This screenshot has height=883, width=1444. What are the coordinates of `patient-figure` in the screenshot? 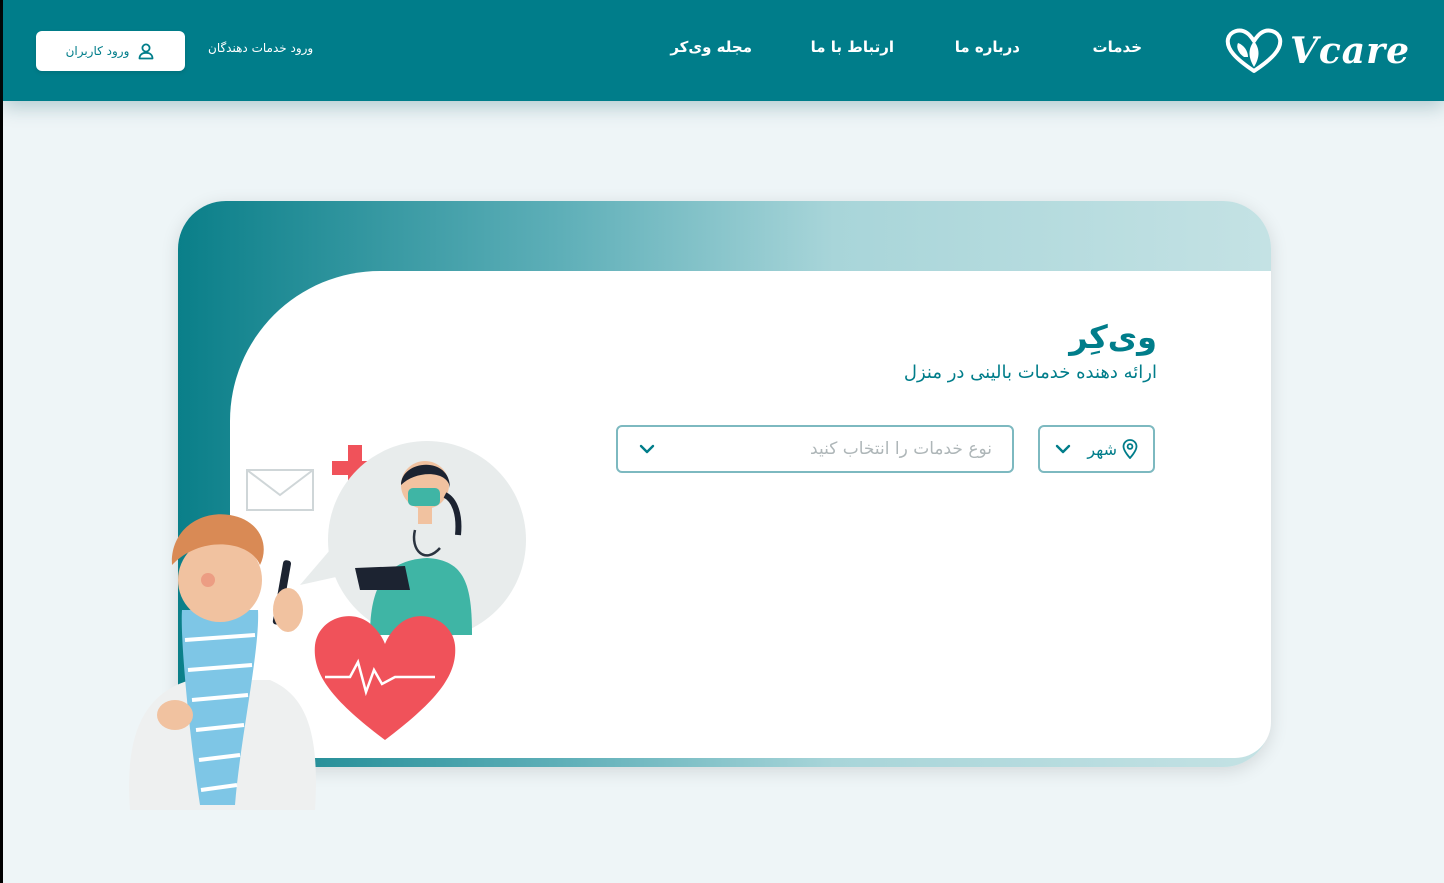 It's located at (222, 662).